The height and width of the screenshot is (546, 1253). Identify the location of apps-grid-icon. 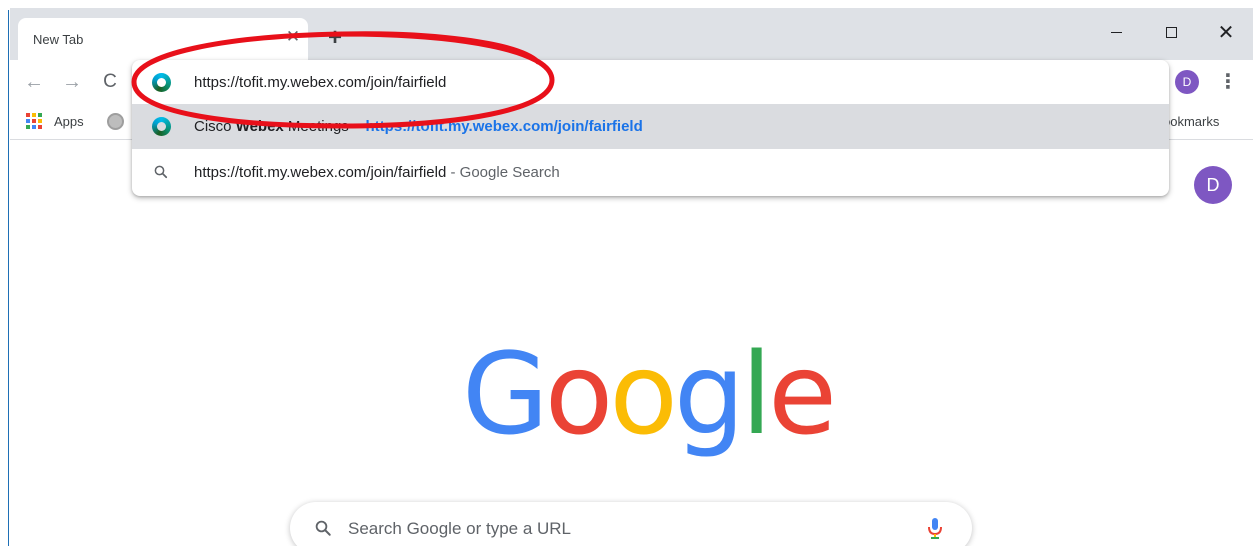
(34, 121).